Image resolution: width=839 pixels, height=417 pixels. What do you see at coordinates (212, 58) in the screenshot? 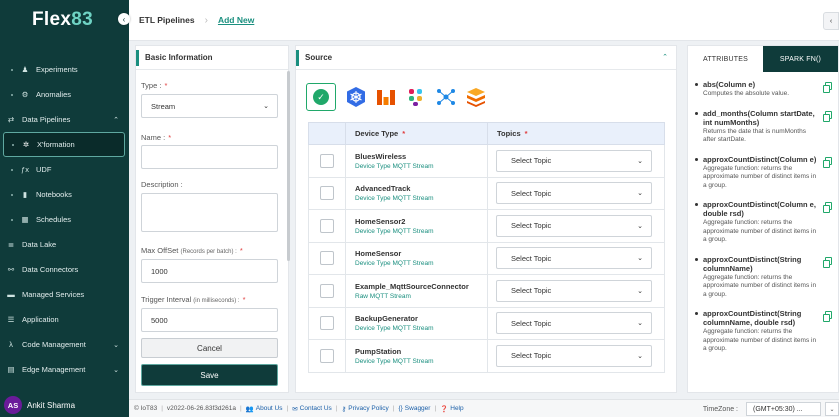
I see `panel-title: Basic Information` at bounding box center [212, 58].